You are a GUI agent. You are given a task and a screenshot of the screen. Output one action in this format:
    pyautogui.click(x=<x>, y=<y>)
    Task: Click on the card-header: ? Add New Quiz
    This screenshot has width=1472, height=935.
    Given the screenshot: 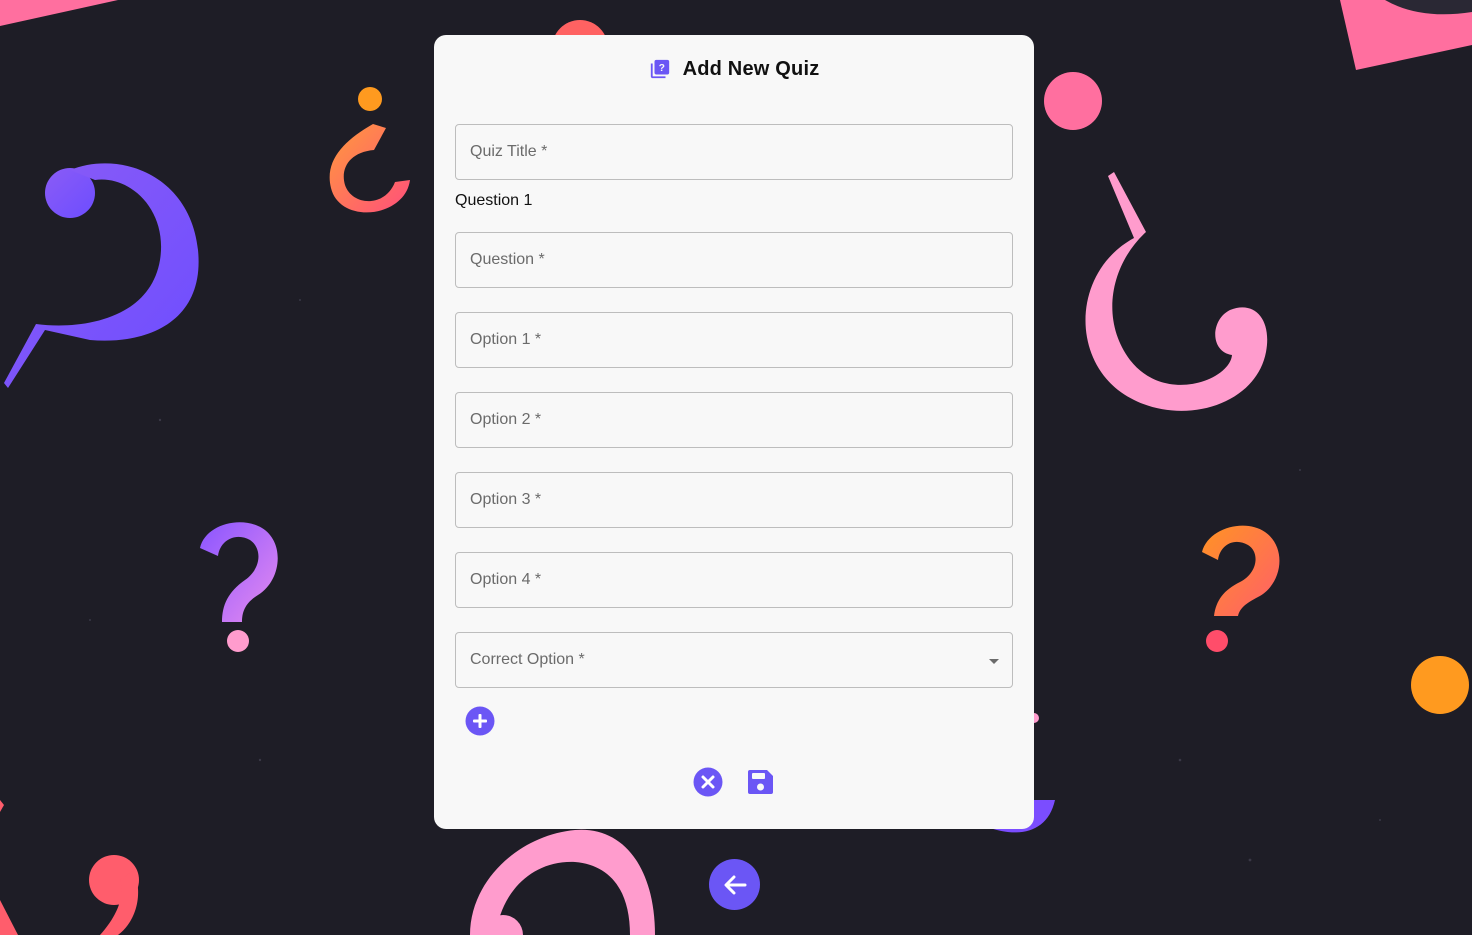 What is the action you would take?
    pyautogui.click(x=734, y=69)
    